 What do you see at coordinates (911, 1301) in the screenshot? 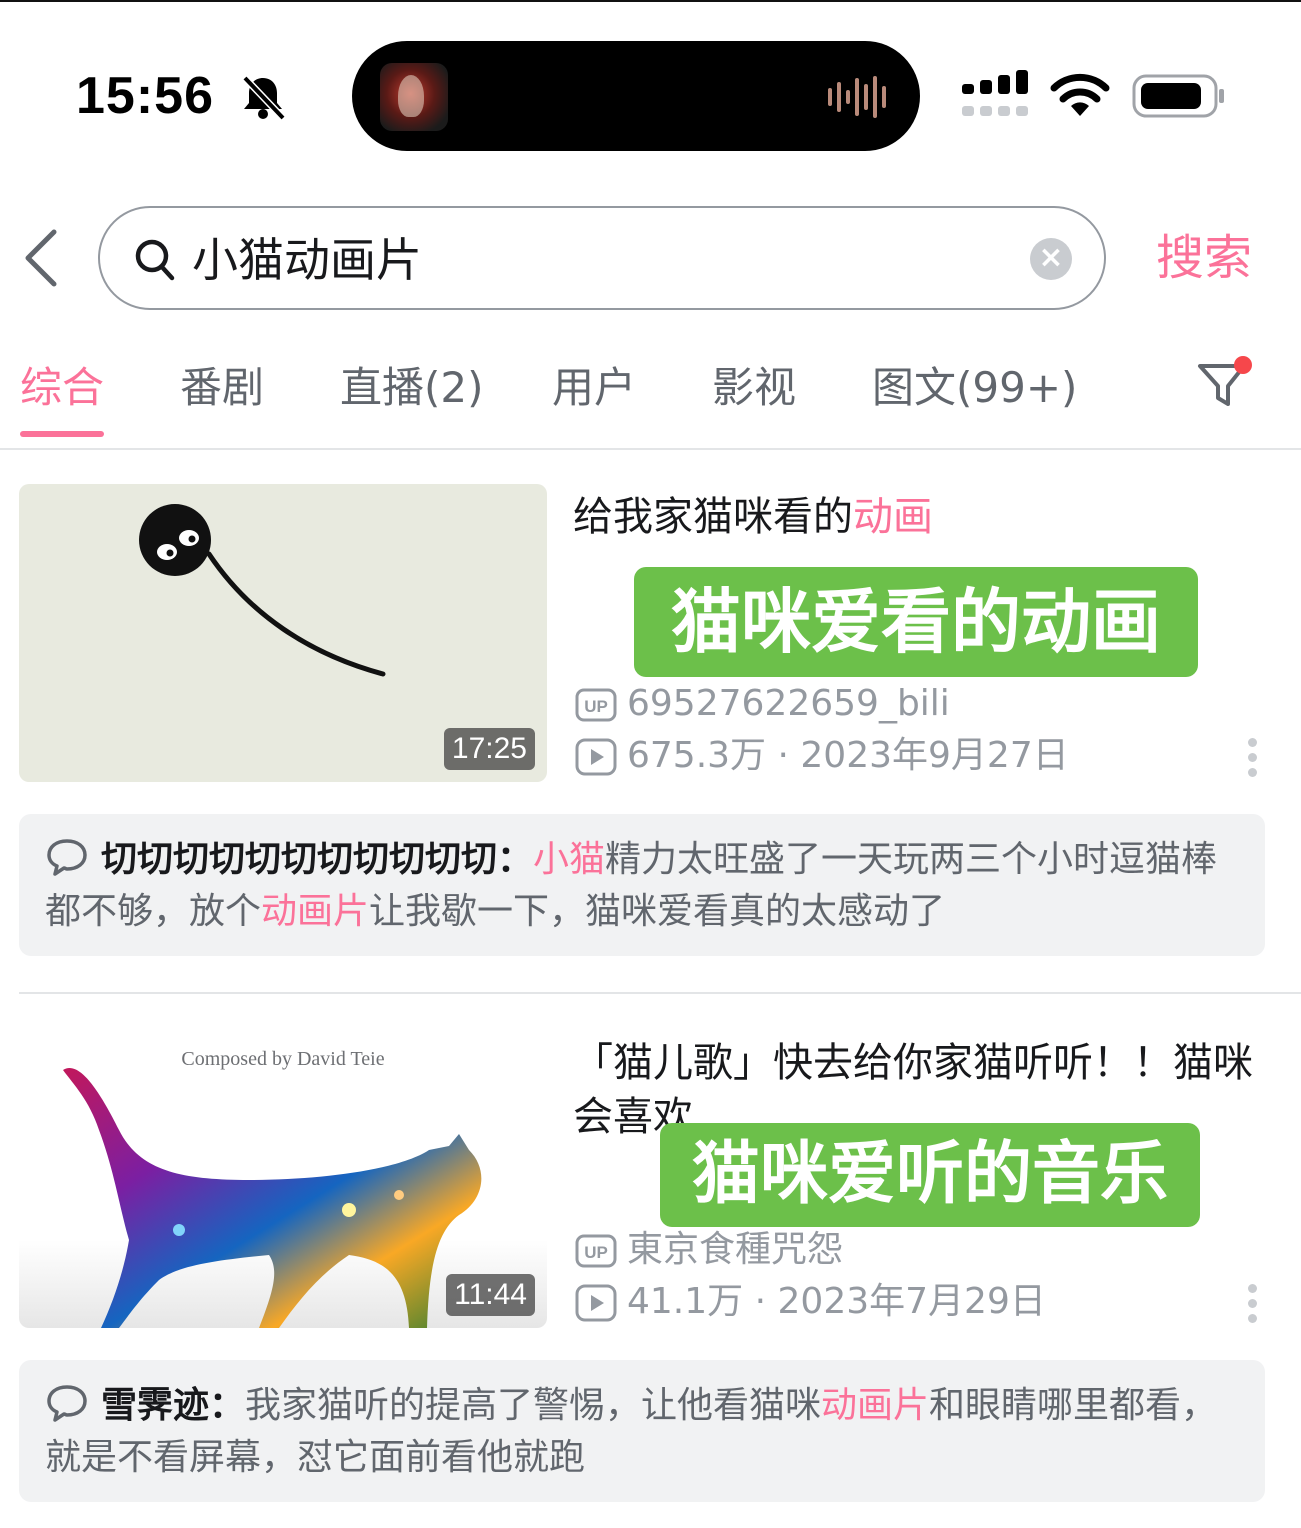
I see `publish-date: 2023年7月29日` at bounding box center [911, 1301].